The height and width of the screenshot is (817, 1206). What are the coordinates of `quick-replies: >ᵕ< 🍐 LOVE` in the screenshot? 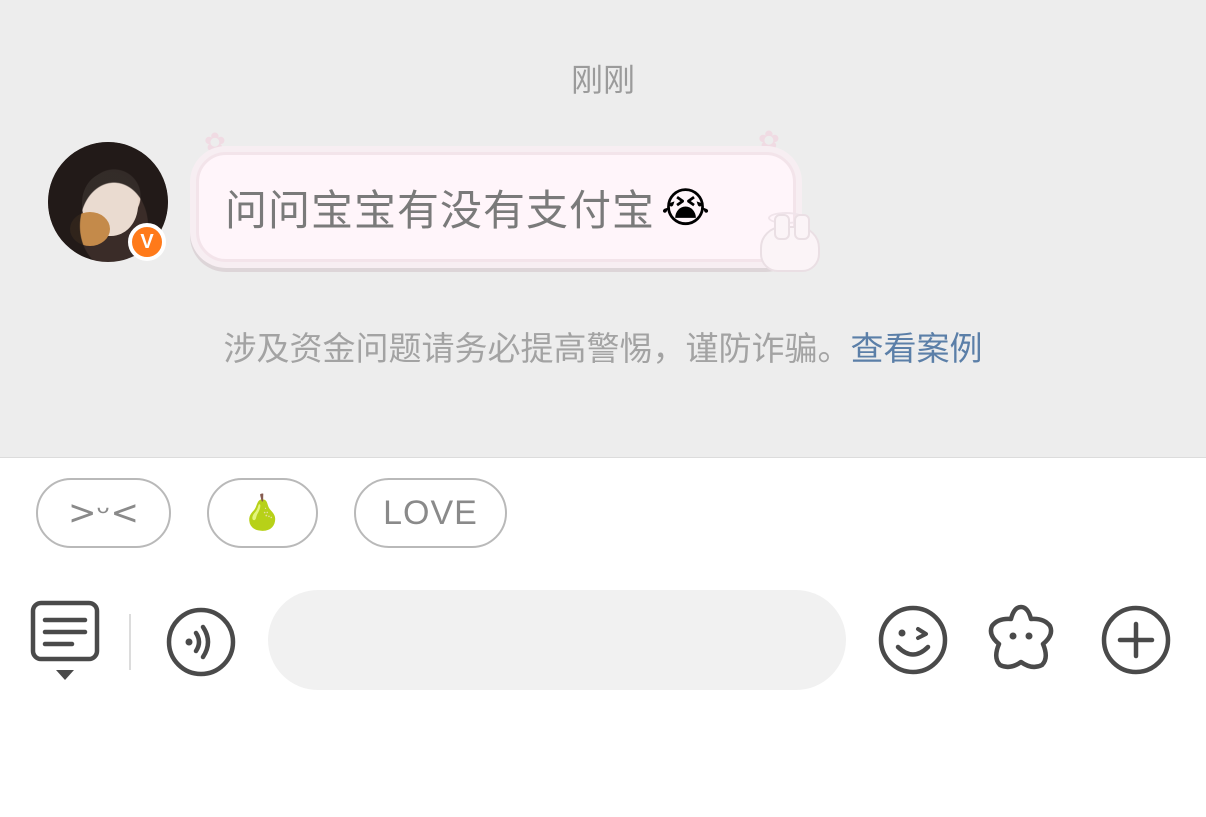 It's located at (603, 513).